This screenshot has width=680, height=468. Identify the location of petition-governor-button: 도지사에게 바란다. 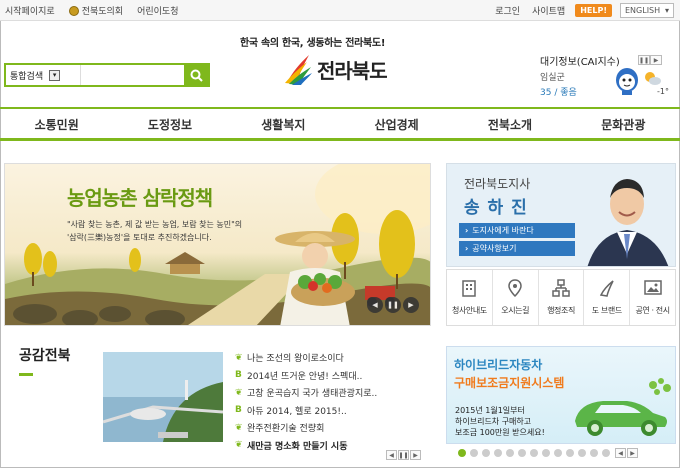
(517, 230).